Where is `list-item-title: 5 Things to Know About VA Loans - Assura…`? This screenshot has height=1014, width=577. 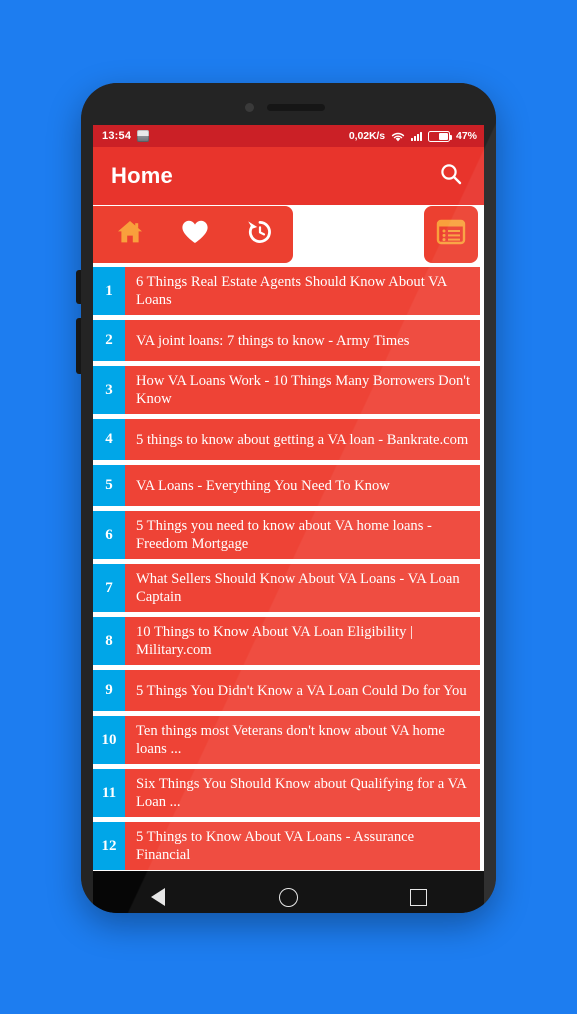 list-item-title: 5 Things to Know About VA Loans - Assura… is located at coordinates (302, 846).